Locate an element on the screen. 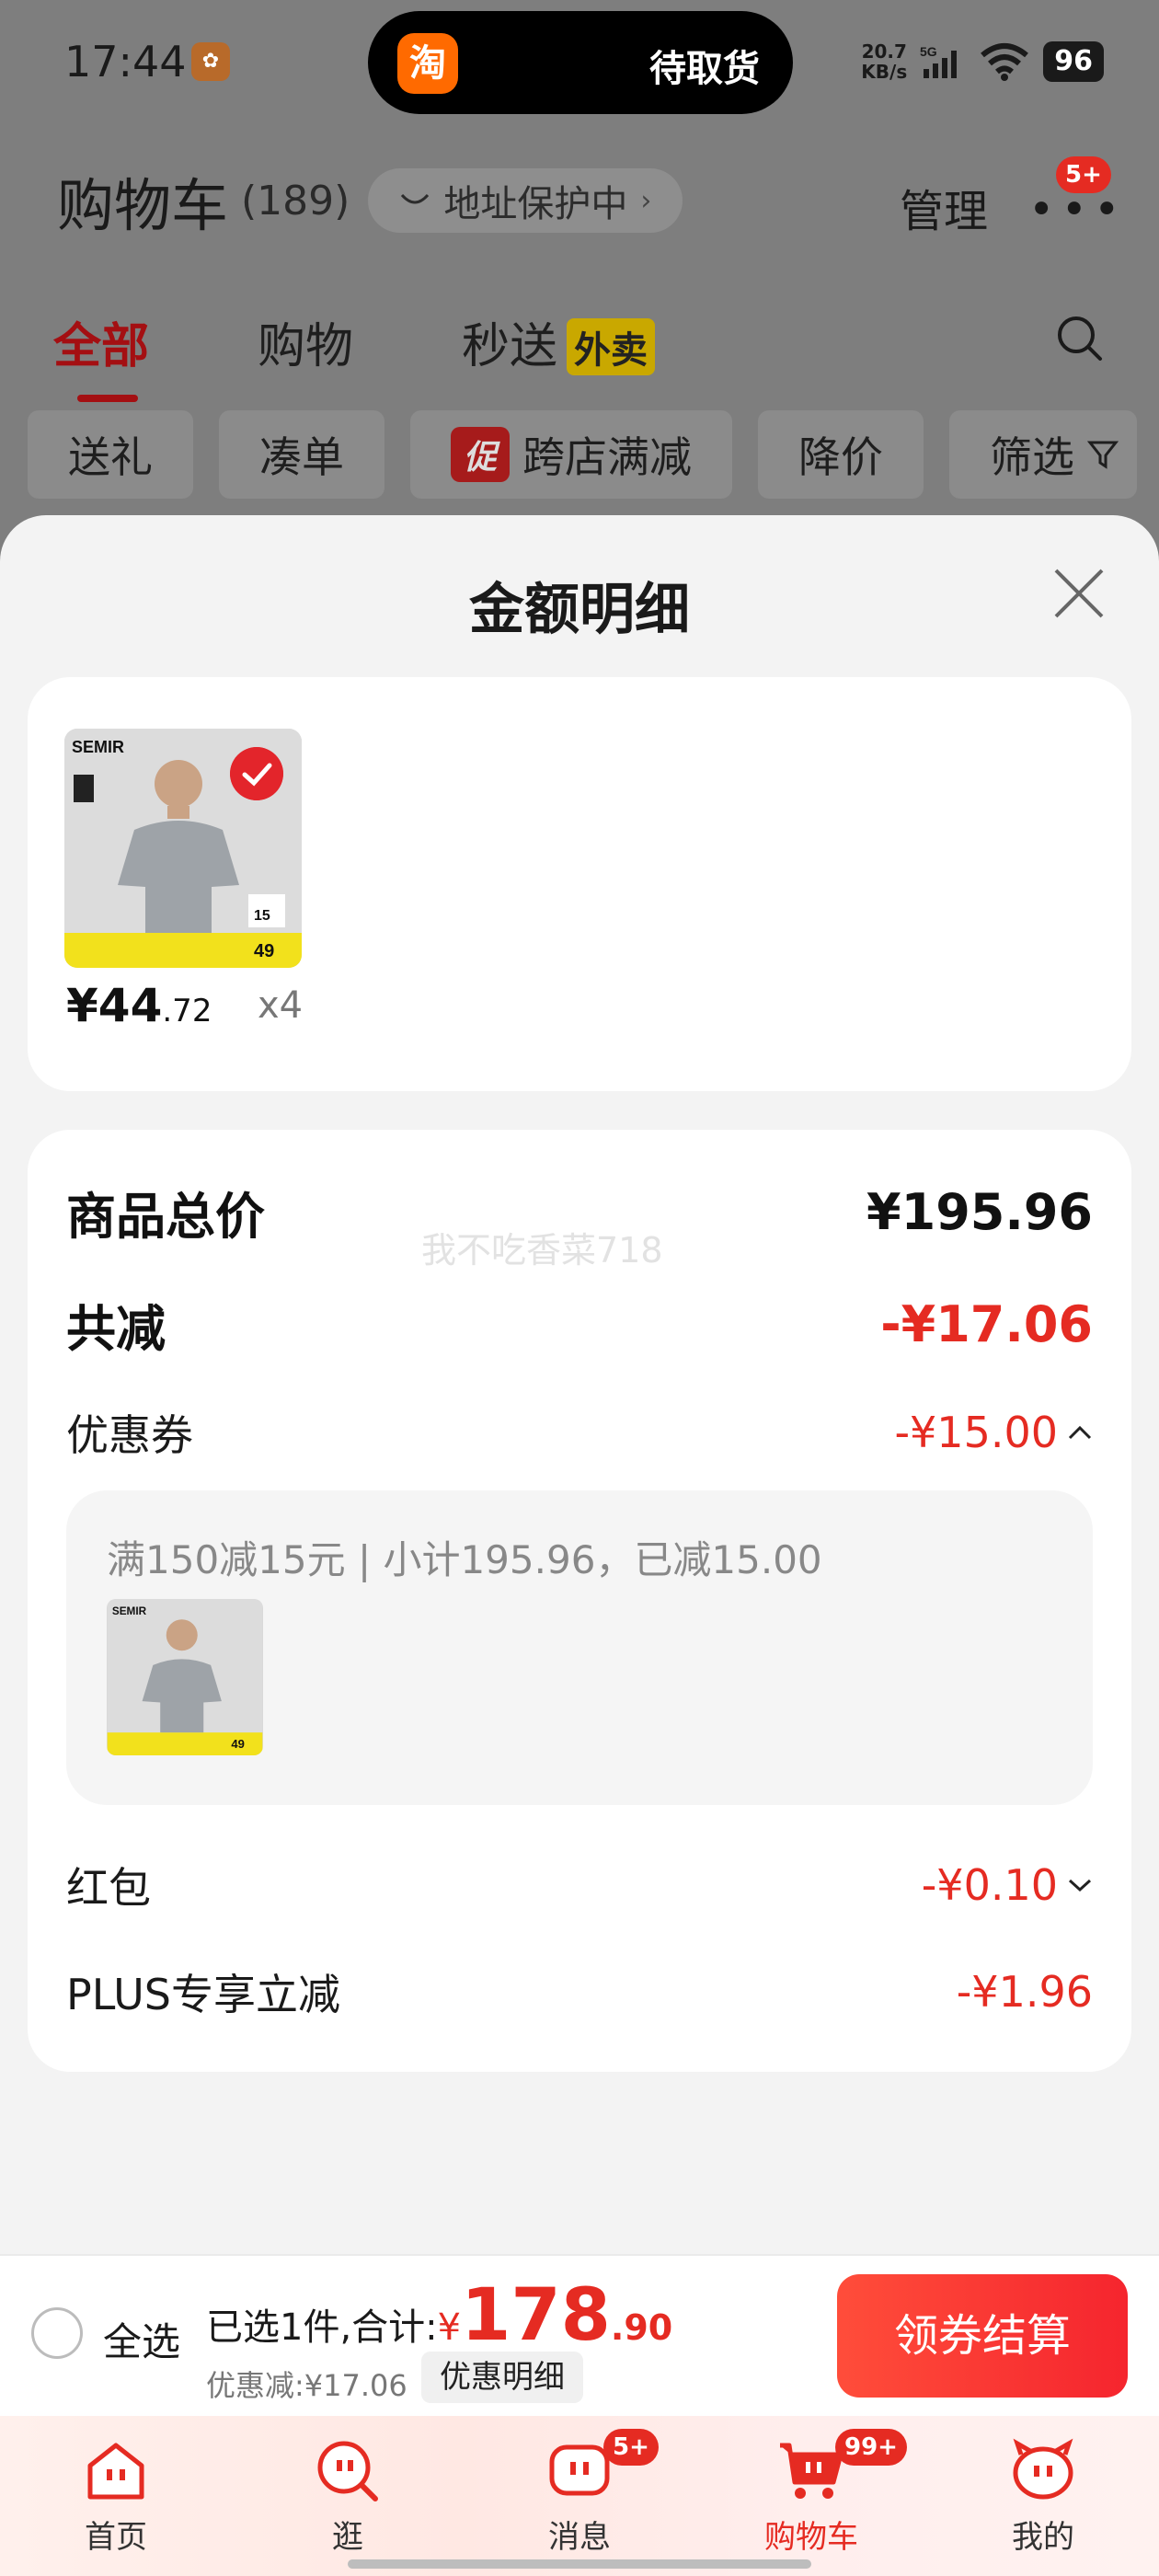  address-protection-pill: 地址保护中 › is located at coordinates (525, 200).